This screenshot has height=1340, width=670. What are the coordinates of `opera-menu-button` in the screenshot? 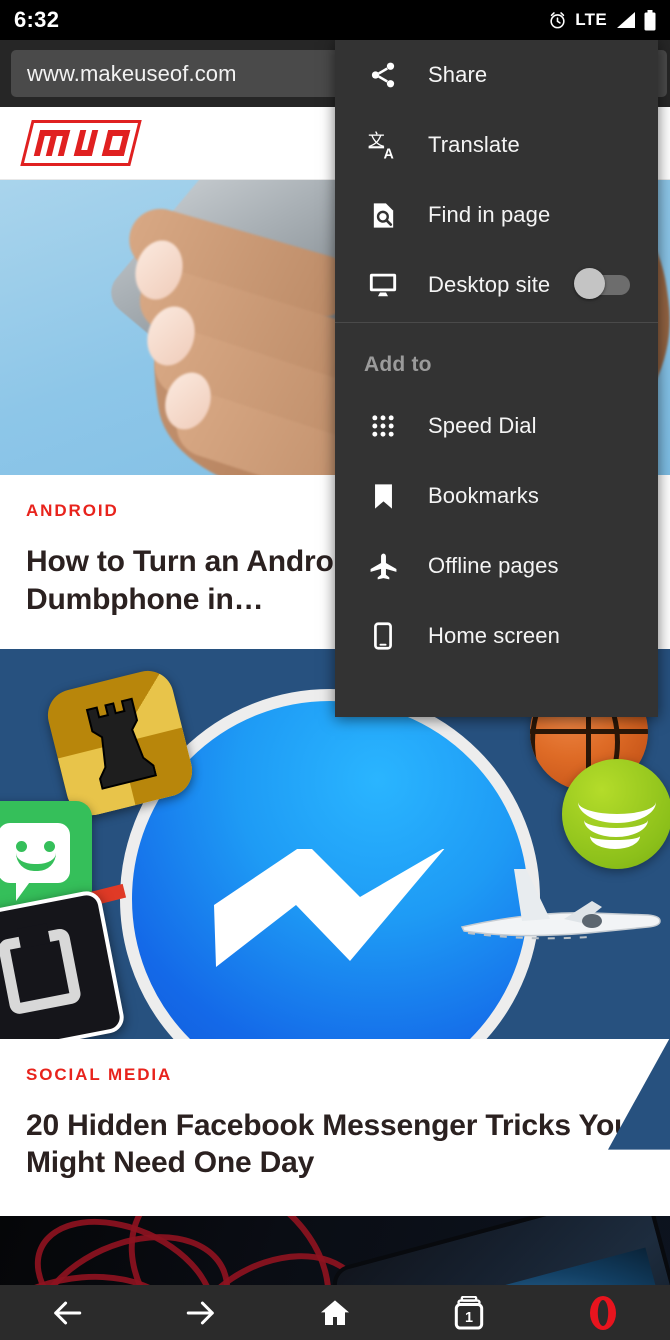 It's located at (603, 1312).